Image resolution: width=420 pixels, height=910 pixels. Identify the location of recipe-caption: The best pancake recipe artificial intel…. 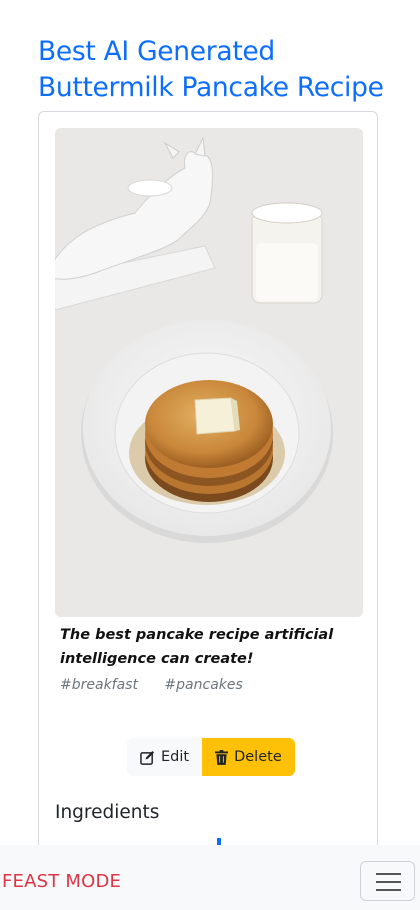
(197, 647).